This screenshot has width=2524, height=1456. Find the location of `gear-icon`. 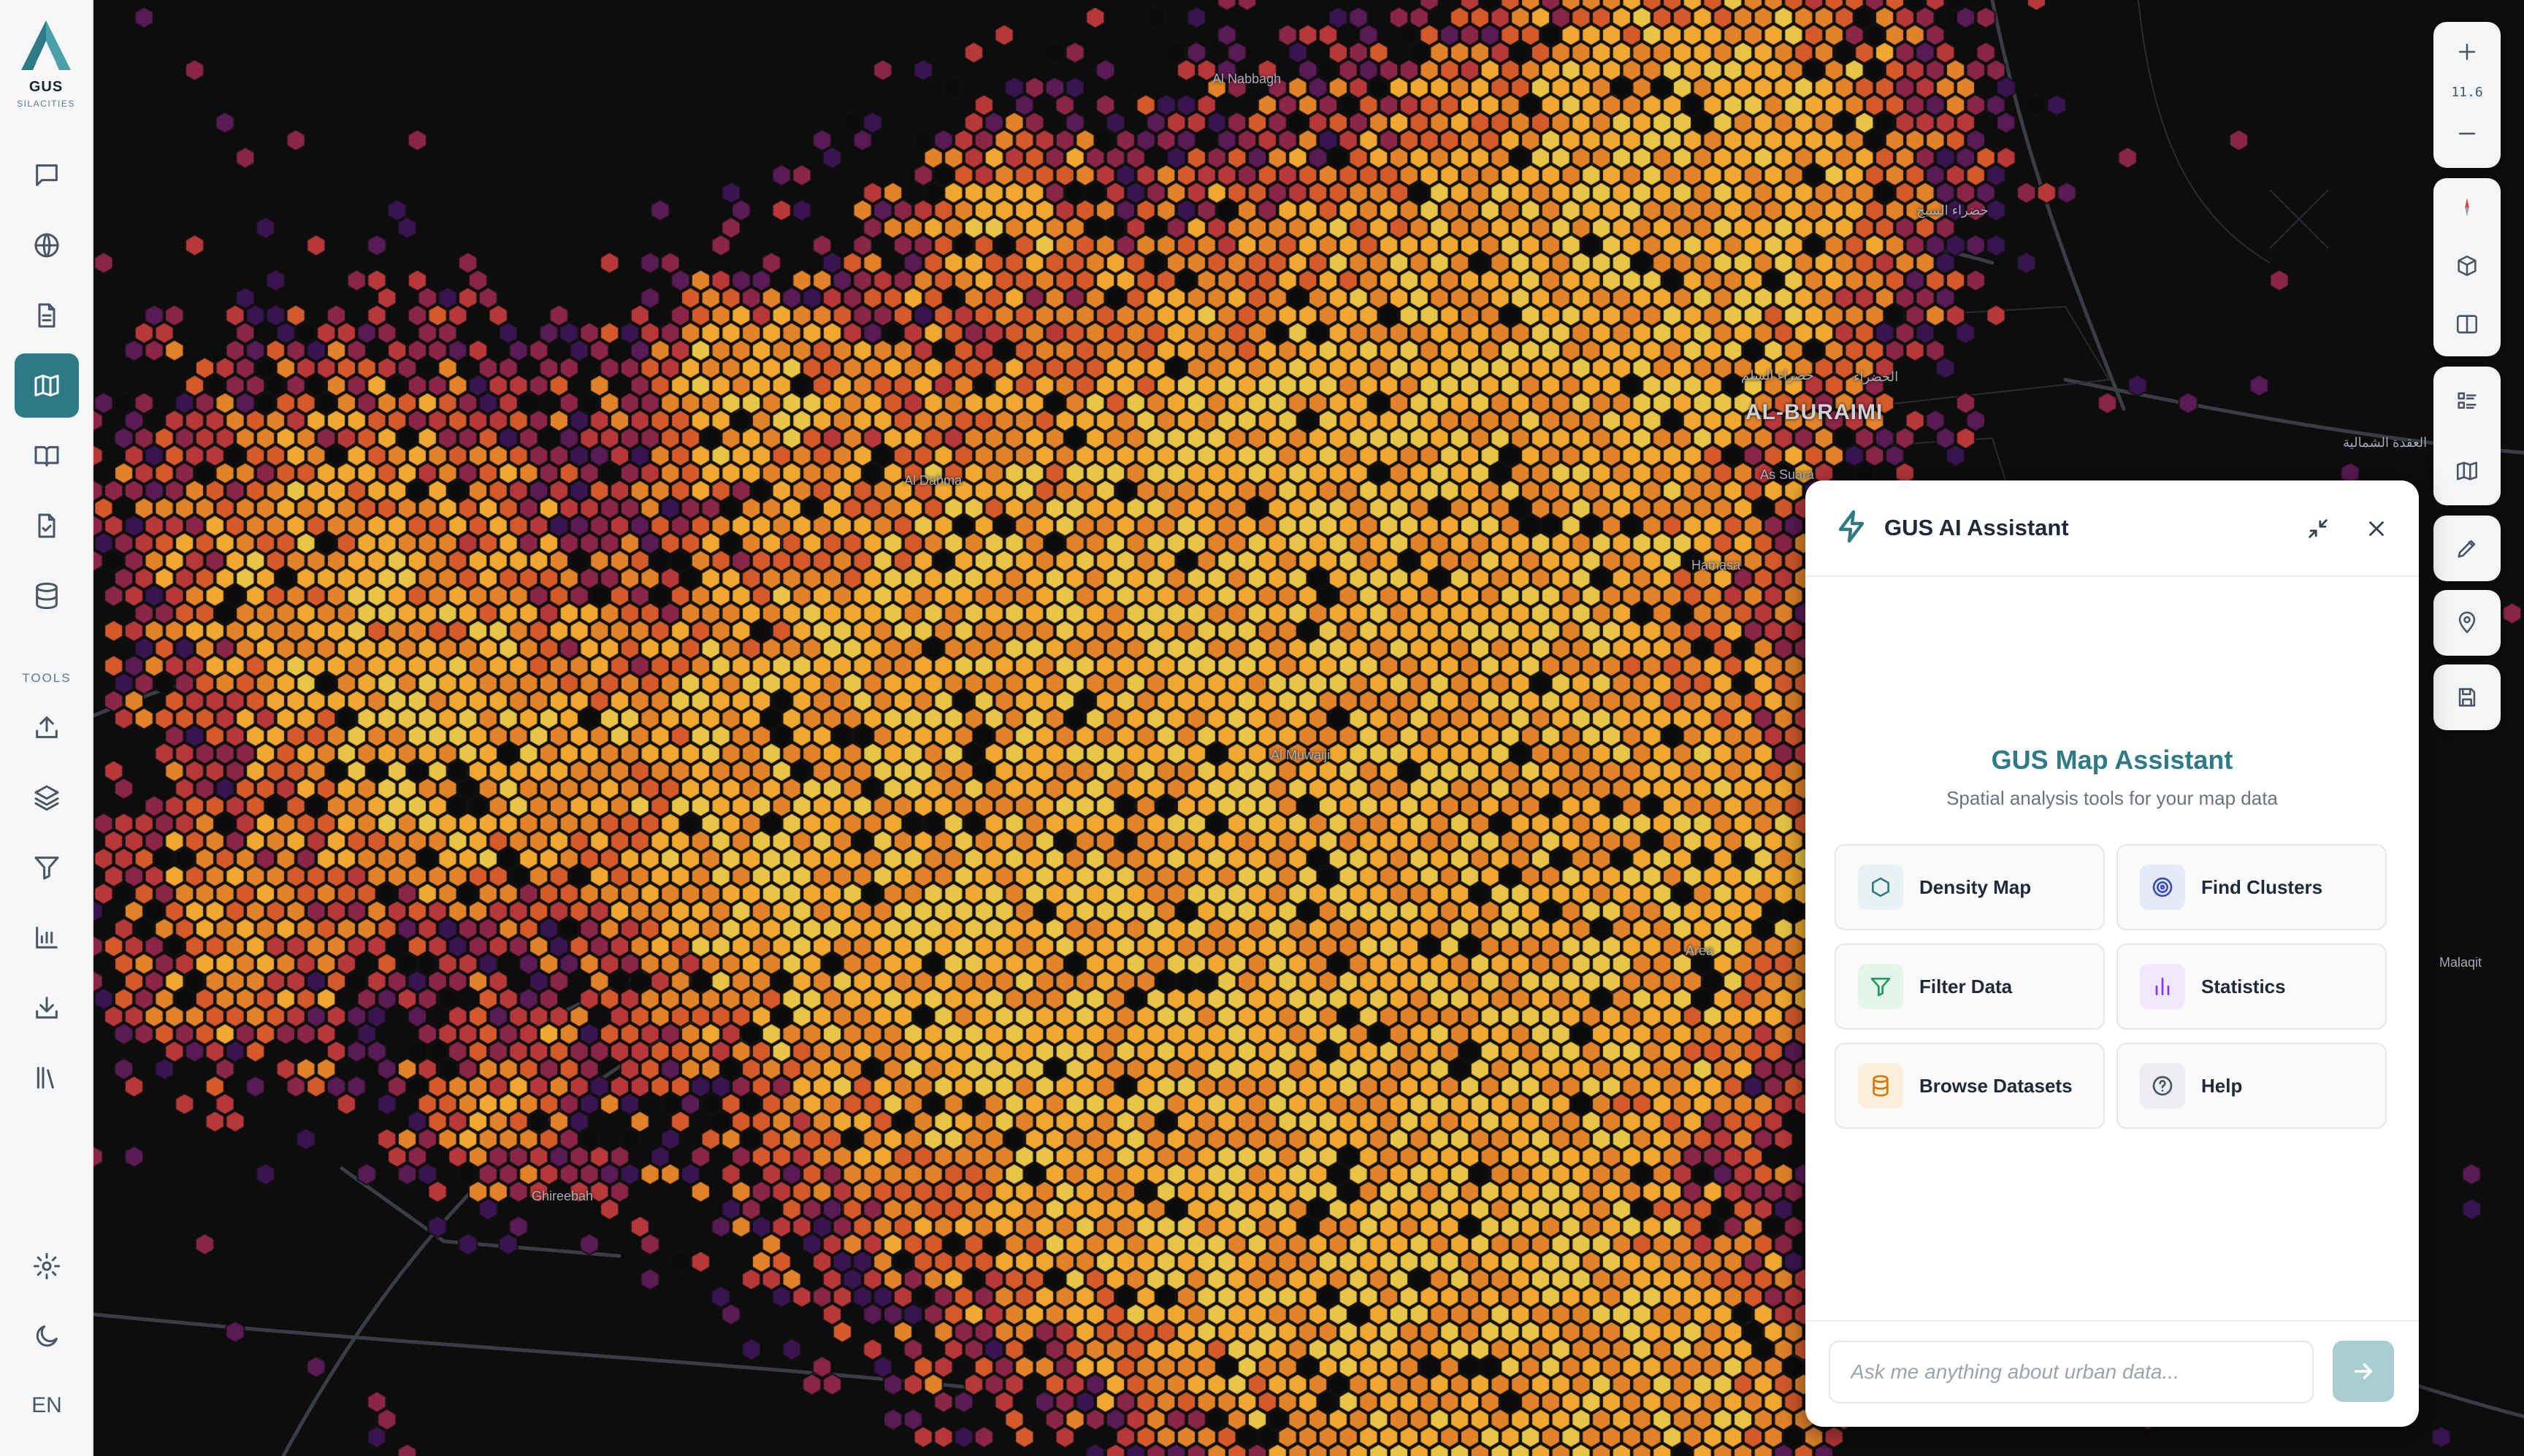

gear-icon is located at coordinates (47, 1266).